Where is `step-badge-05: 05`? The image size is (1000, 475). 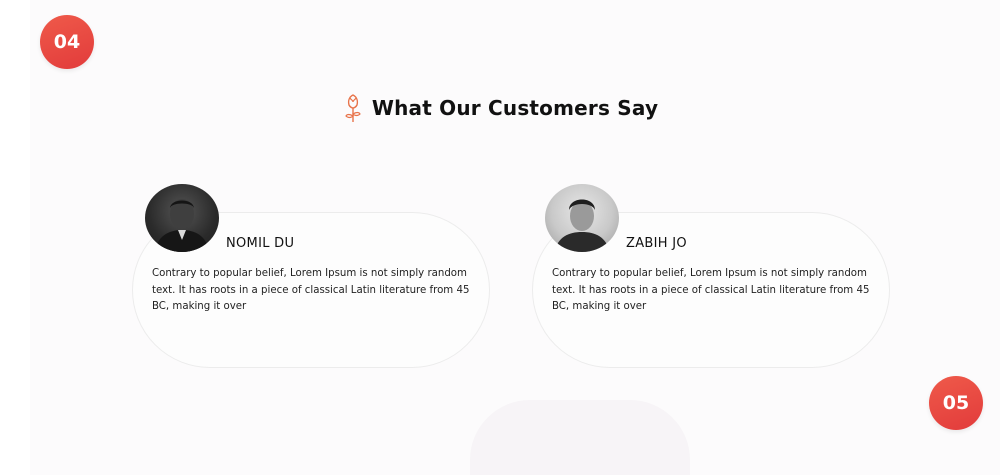
step-badge-05: 05 is located at coordinates (956, 403).